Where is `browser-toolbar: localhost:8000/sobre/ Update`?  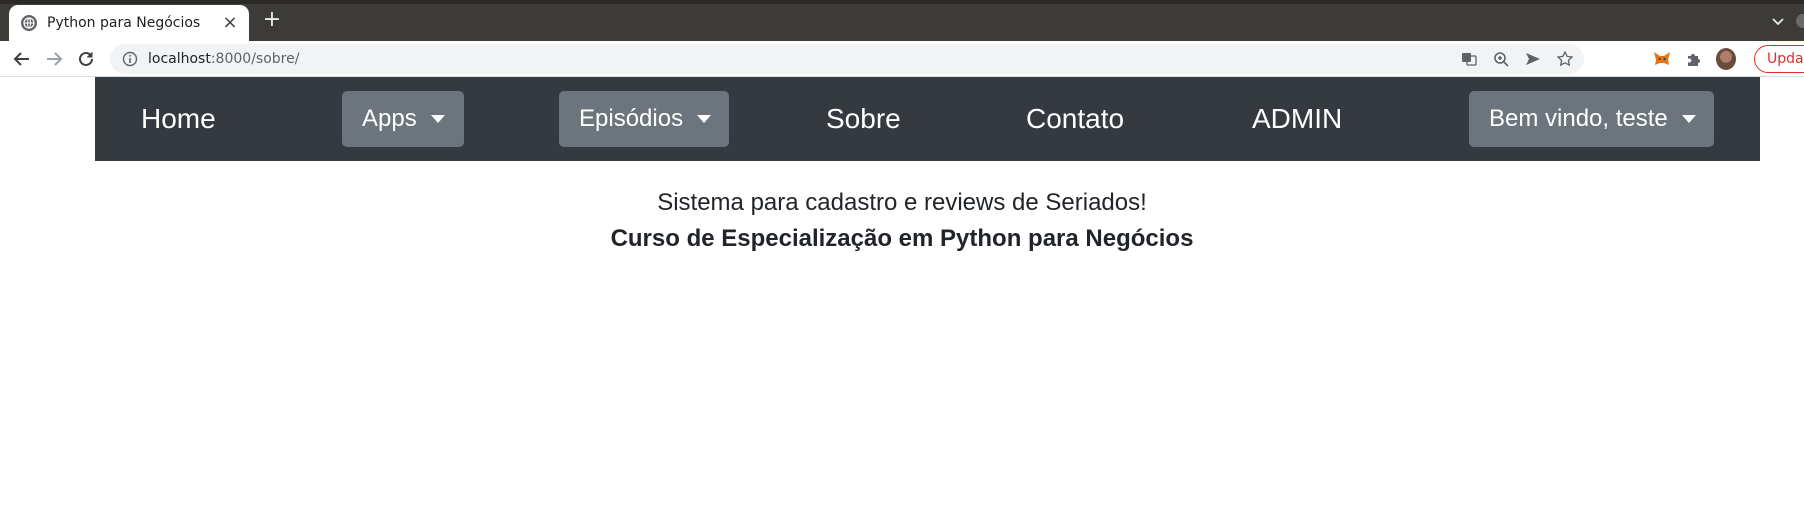
browser-toolbar: localhost:8000/sobre/ Update is located at coordinates (902, 59).